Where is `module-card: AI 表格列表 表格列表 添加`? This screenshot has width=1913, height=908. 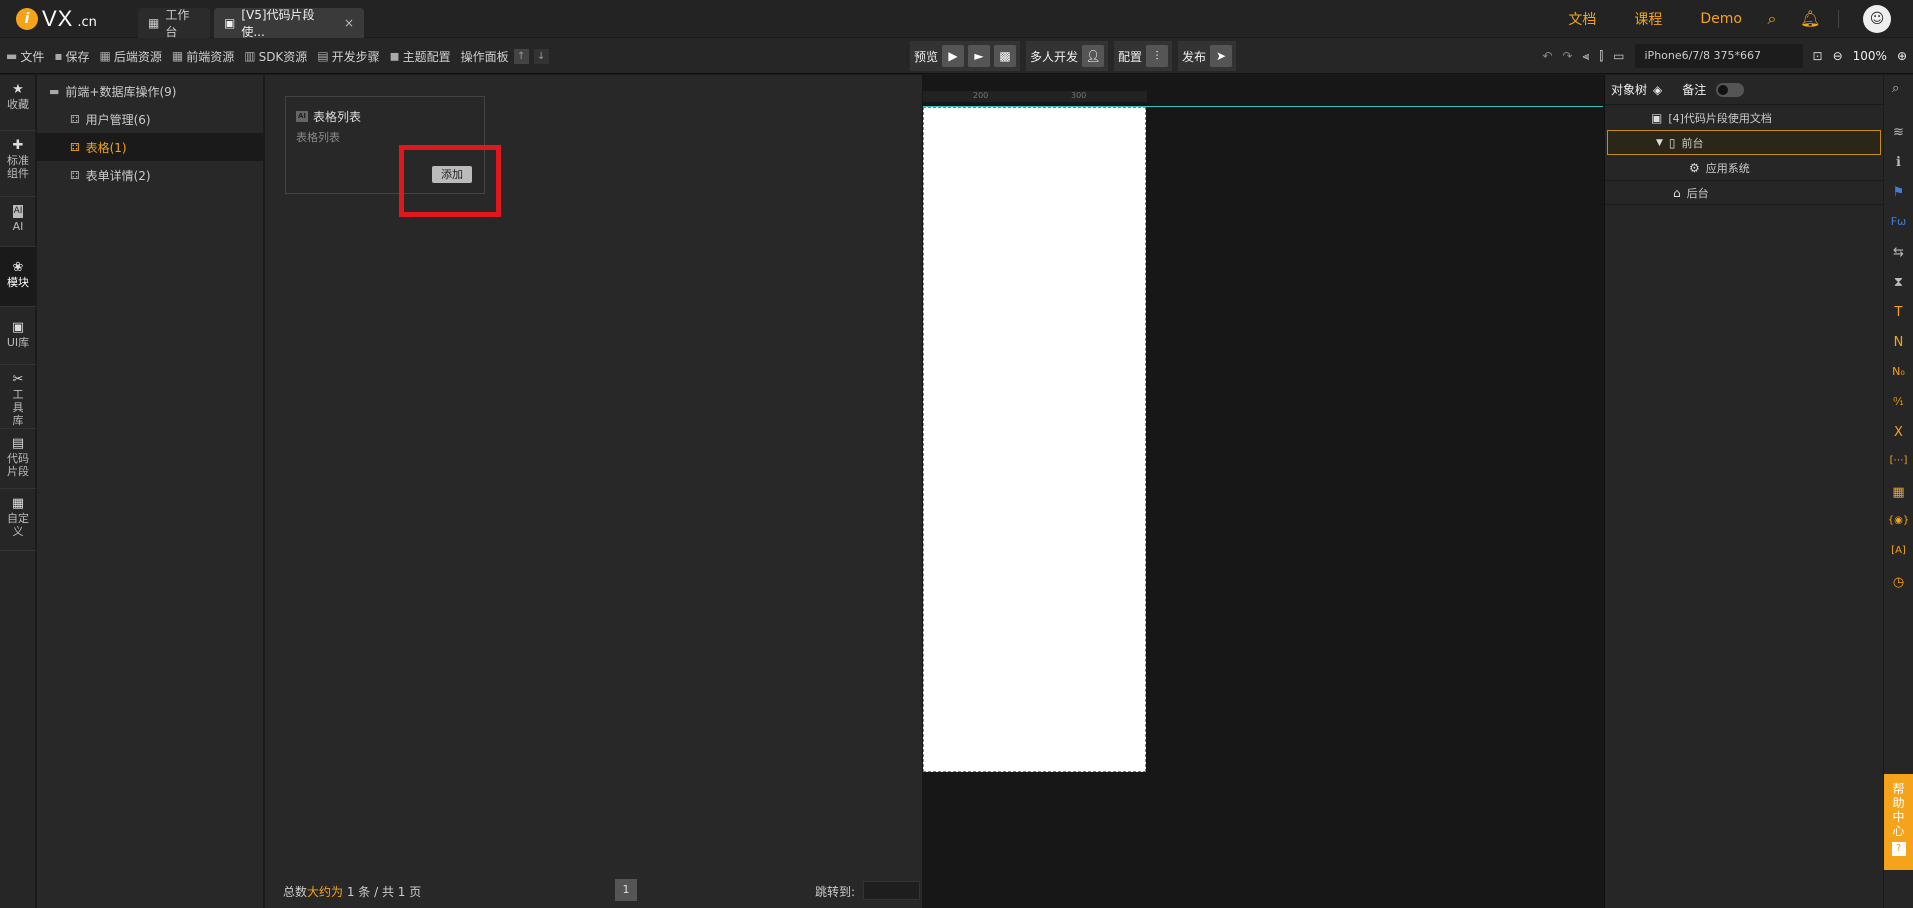
module-card: AI 表格列表 表格列表 添加 is located at coordinates (385, 145).